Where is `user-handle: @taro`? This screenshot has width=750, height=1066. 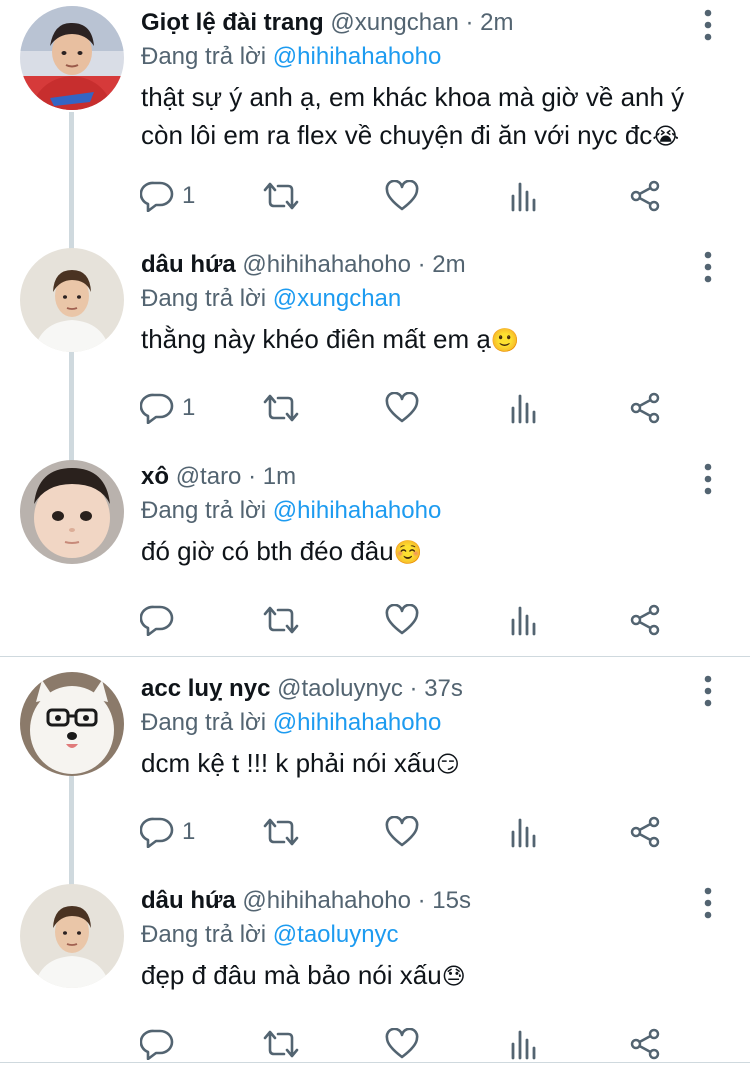 user-handle: @taro is located at coordinates (209, 476).